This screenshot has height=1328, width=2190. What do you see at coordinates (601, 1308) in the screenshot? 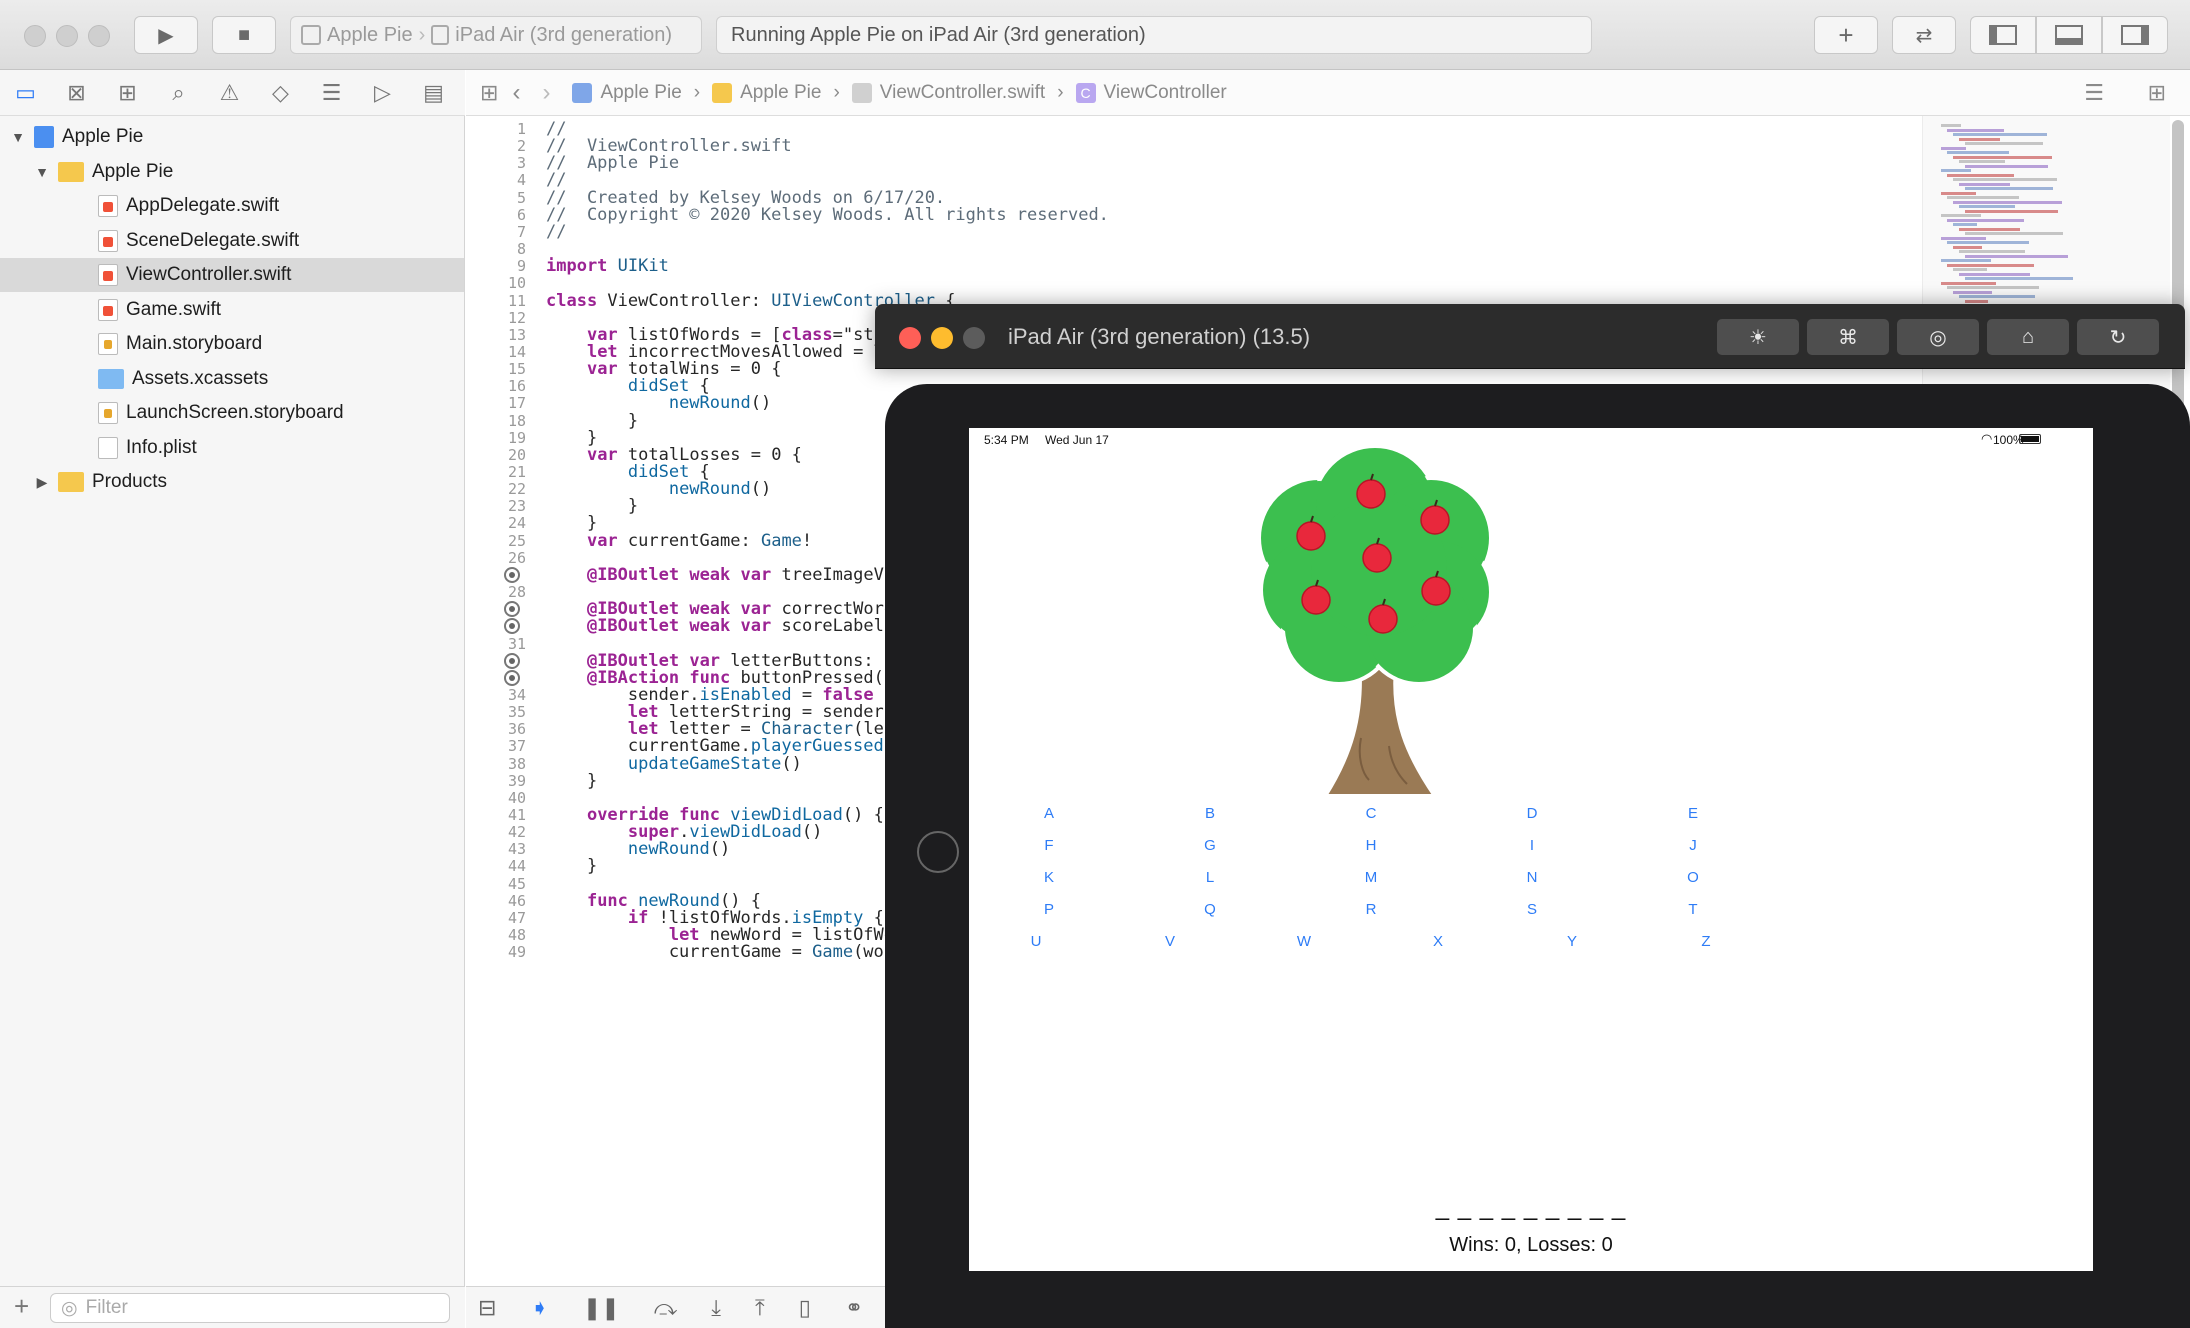
I see `pause-icon: ❚❚` at bounding box center [601, 1308].